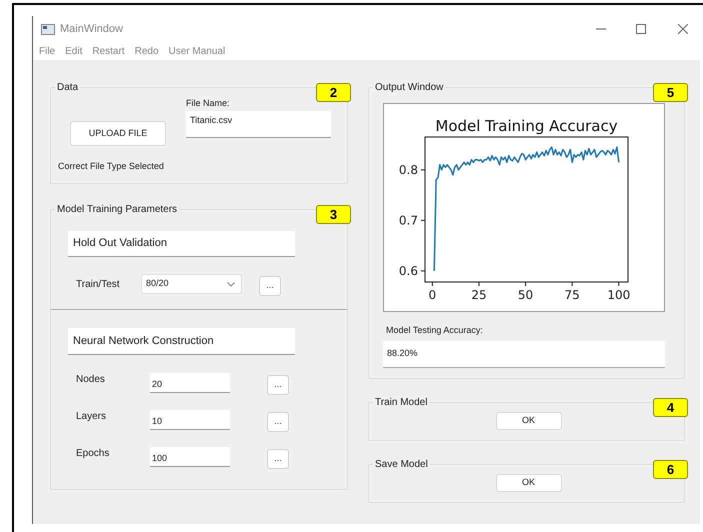 The image size is (703, 532). What do you see at coordinates (197, 51) in the screenshot?
I see `menu-item: User Manual` at bounding box center [197, 51].